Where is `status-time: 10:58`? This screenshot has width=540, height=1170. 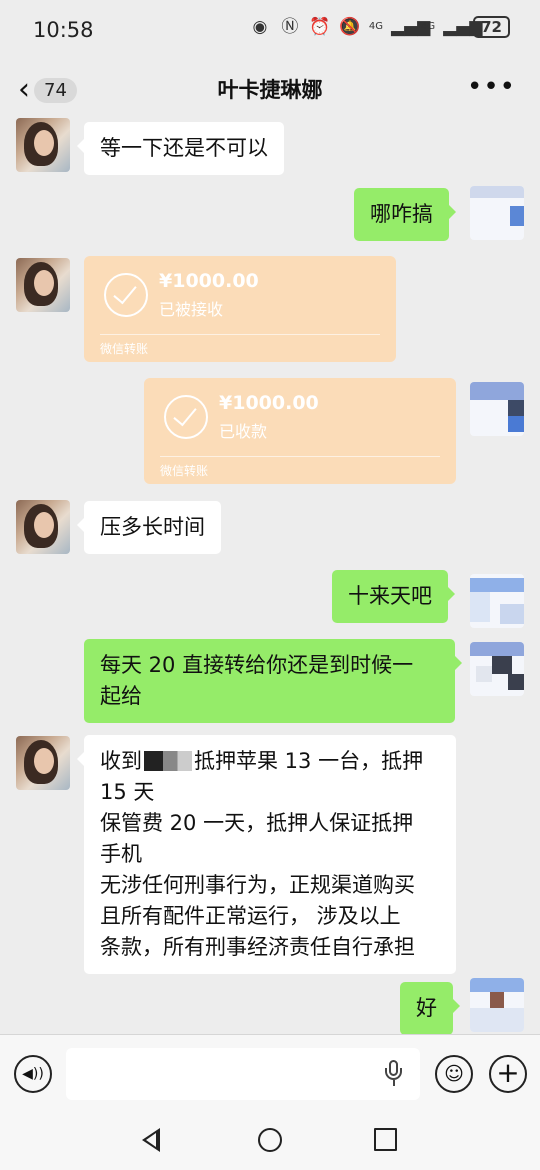
status-time: 10:58 is located at coordinates (63, 30).